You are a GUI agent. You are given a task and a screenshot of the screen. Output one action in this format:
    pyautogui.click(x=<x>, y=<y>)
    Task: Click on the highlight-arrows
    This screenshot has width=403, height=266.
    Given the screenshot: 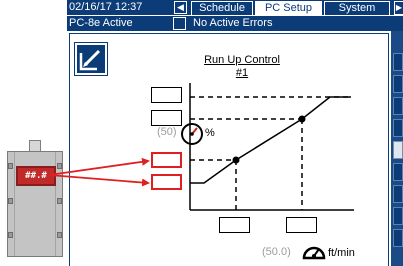 What is the action you would take?
    pyautogui.click(x=99, y=172)
    